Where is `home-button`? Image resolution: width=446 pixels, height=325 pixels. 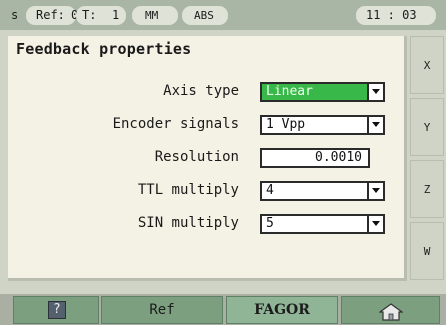
home-button is located at coordinates (390, 310).